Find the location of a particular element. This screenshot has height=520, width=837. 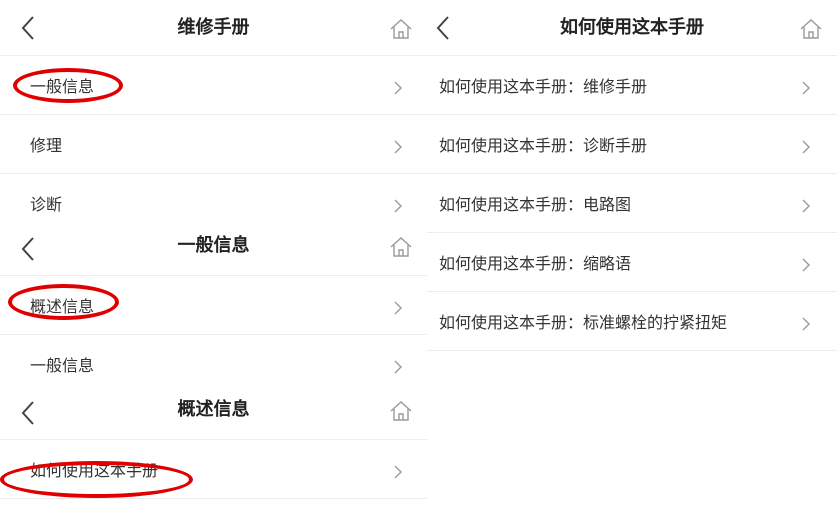

list-item: 如何使用这本手册：标准螺栓的拧紧扭矩 is located at coordinates (632, 321).